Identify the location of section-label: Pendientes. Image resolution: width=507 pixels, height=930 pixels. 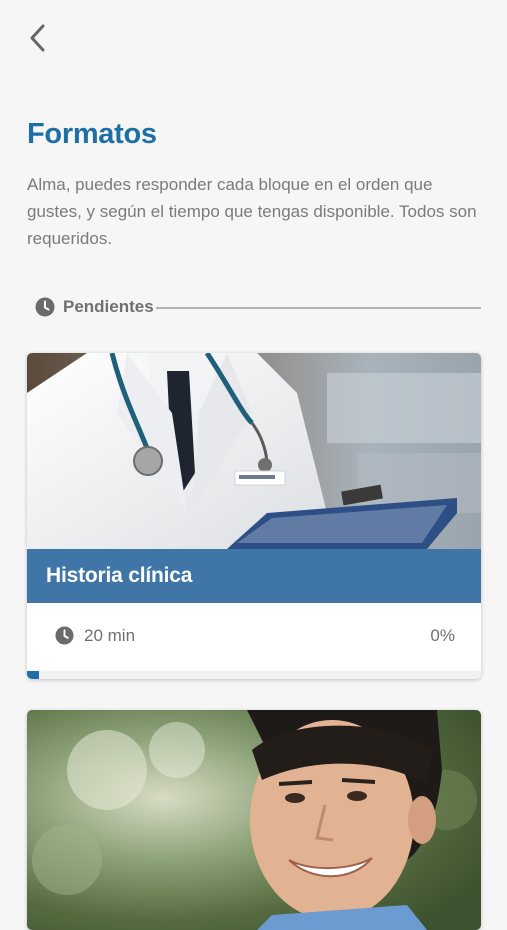
(108, 306).